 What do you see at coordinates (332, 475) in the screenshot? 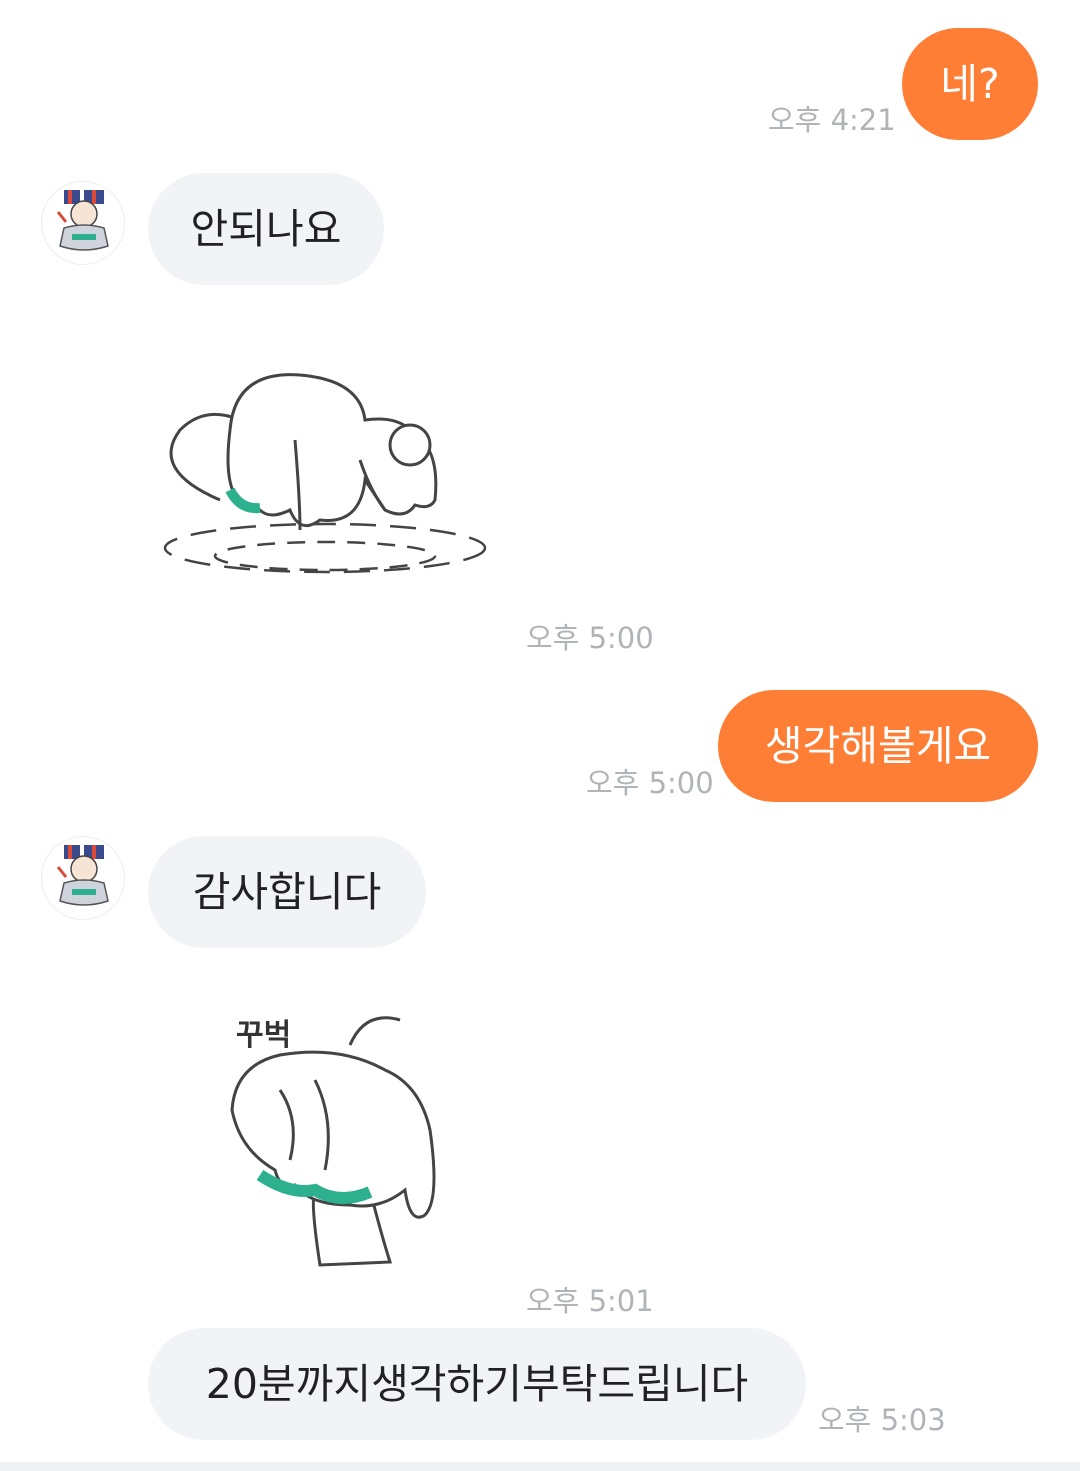
I see `bowing-bear-sticker` at bounding box center [332, 475].